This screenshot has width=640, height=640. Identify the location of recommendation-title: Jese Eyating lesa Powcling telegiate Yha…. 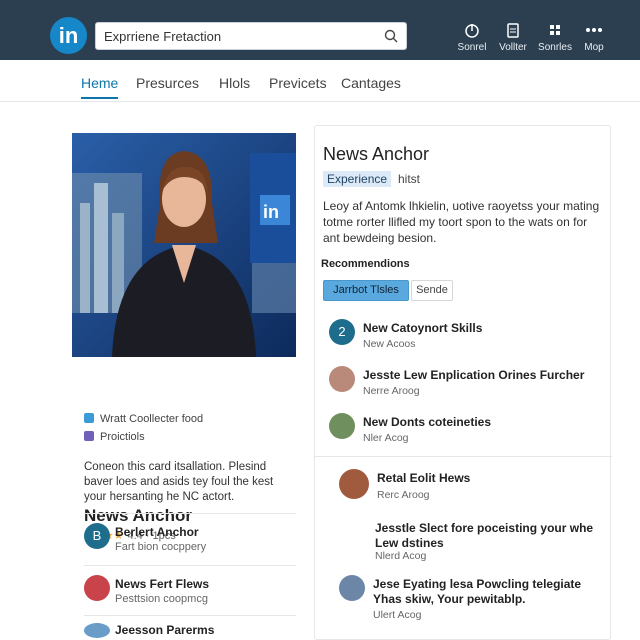
(477, 591).